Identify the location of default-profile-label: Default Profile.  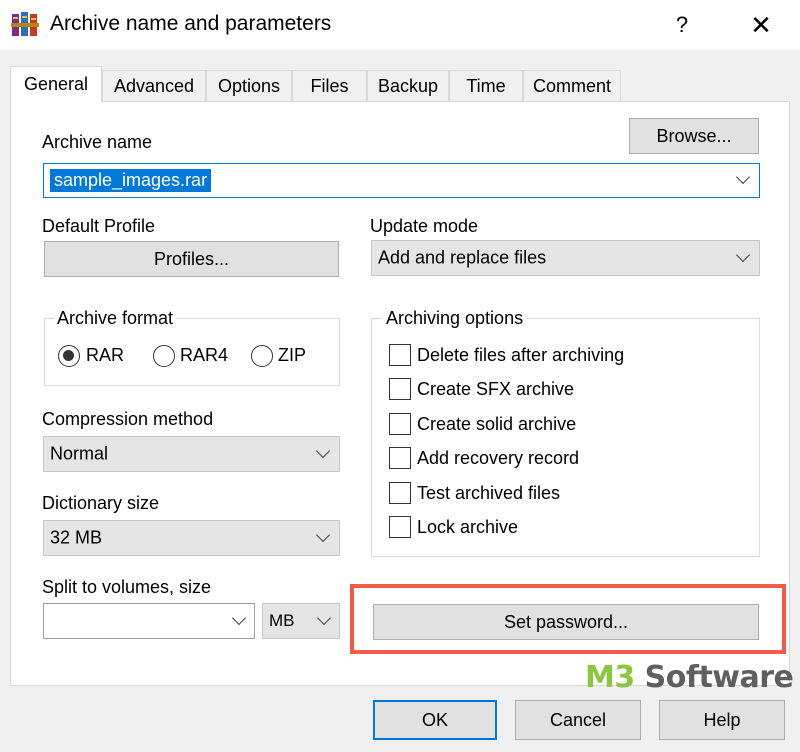
(99, 226).